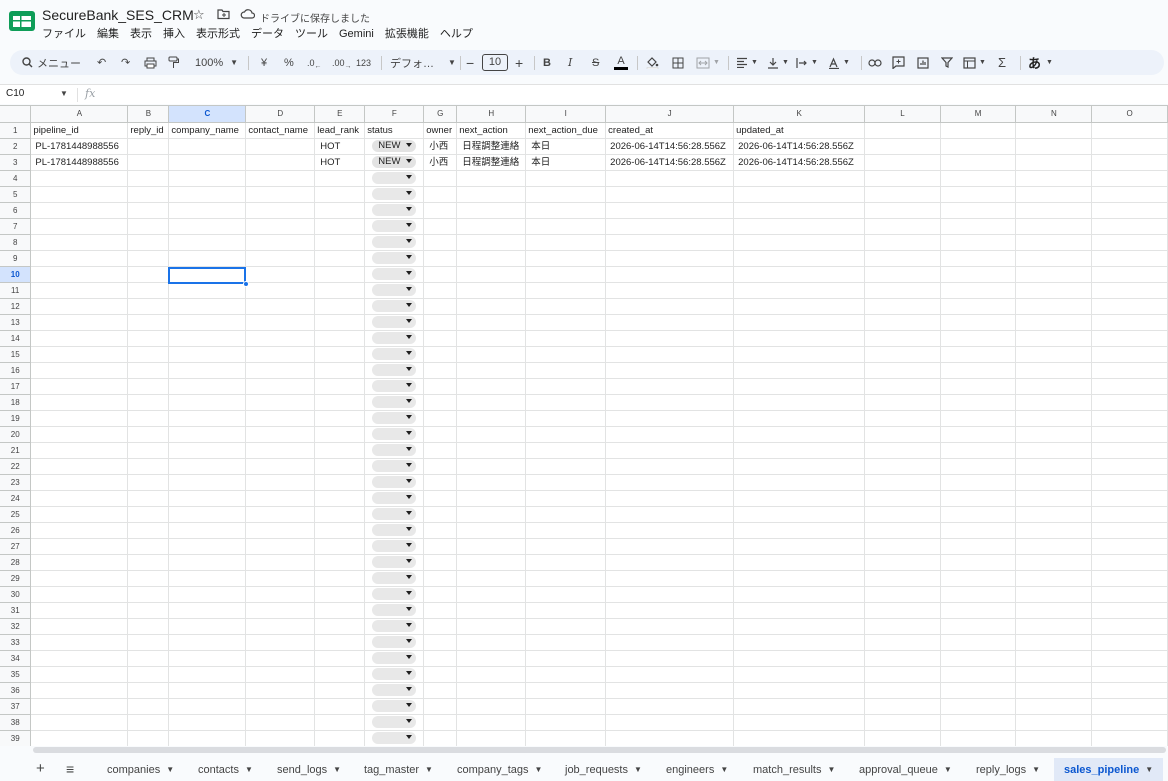 This screenshot has height=781, width=1168. Describe the element at coordinates (1129, 226) in the screenshot. I see `cell-o7` at that location.